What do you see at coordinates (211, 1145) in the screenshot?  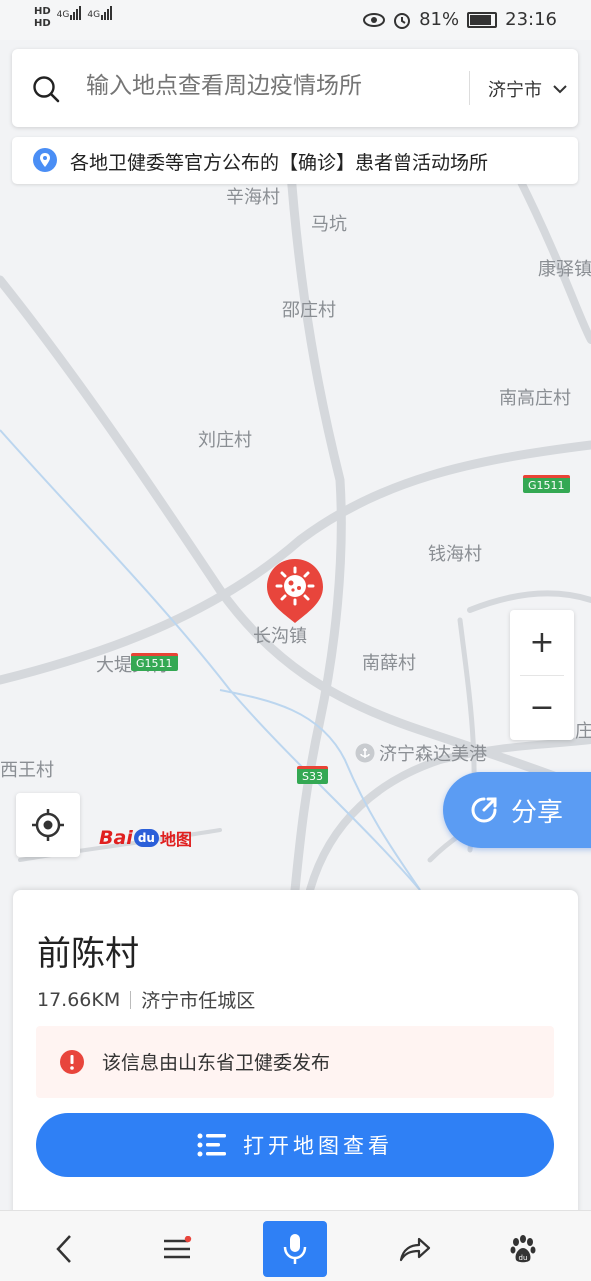 I see `list-icon` at bounding box center [211, 1145].